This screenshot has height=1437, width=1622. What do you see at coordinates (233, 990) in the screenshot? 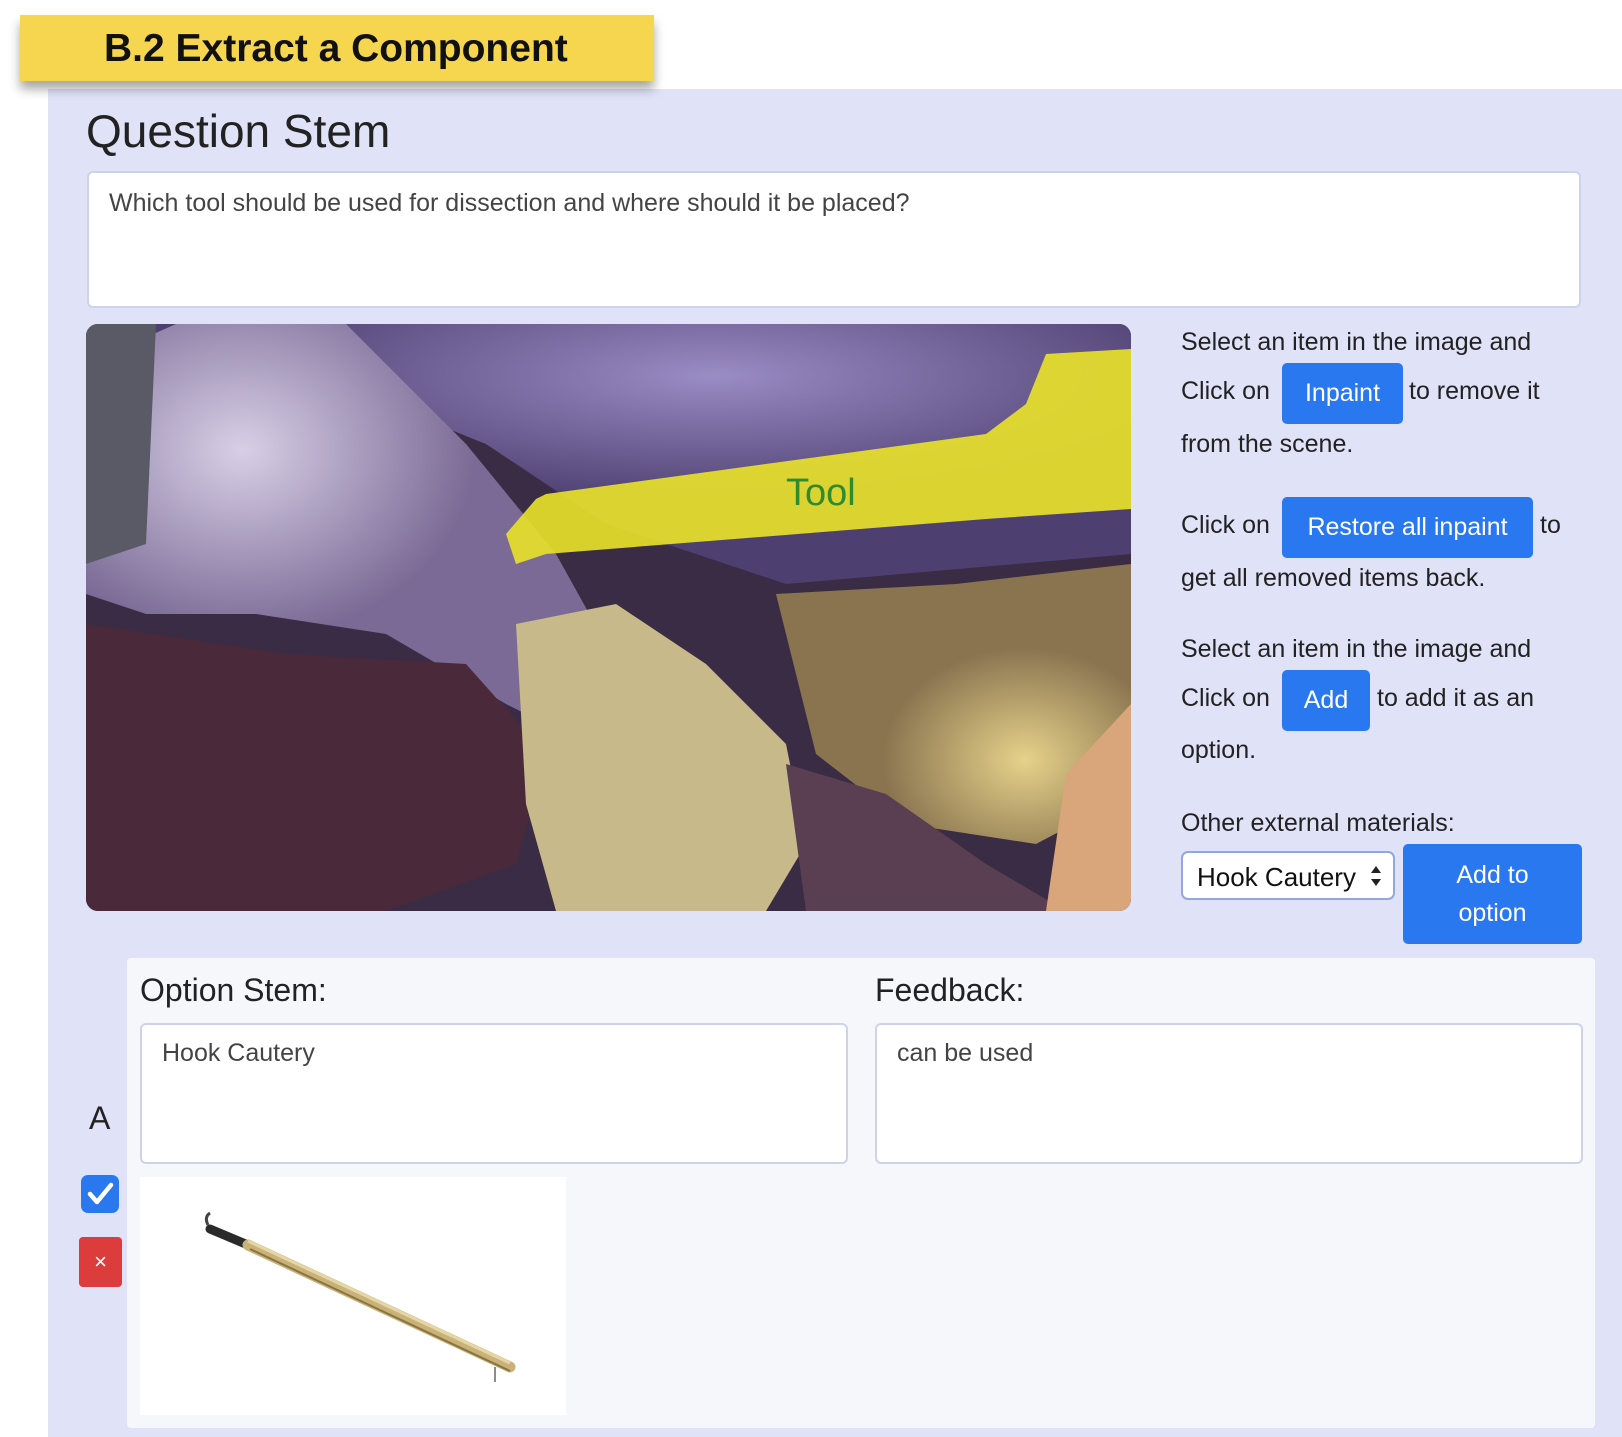
I see `option-stem-label: Option Stem:` at bounding box center [233, 990].